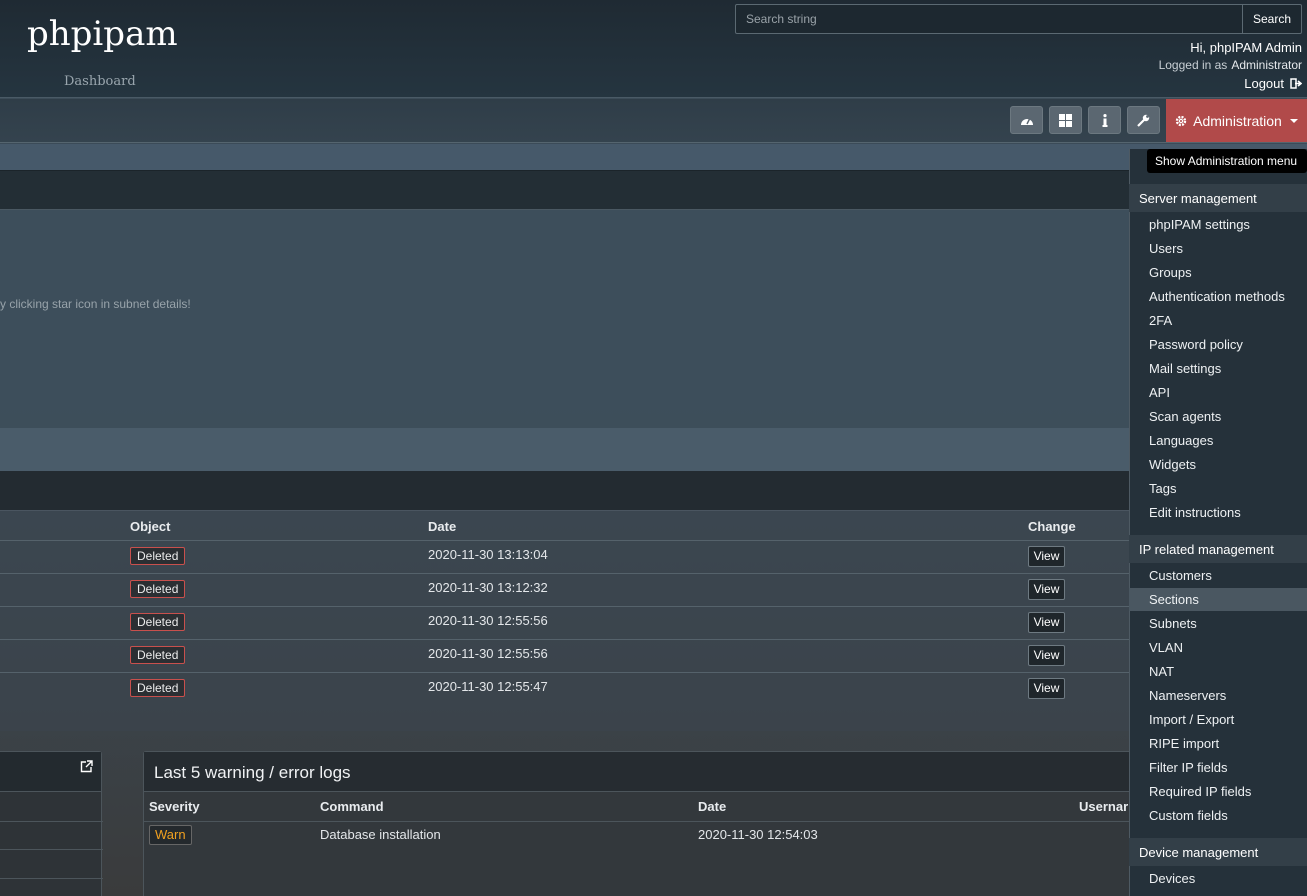 This screenshot has width=1307, height=896. I want to click on brand-logo: phpipam, so click(102, 34).